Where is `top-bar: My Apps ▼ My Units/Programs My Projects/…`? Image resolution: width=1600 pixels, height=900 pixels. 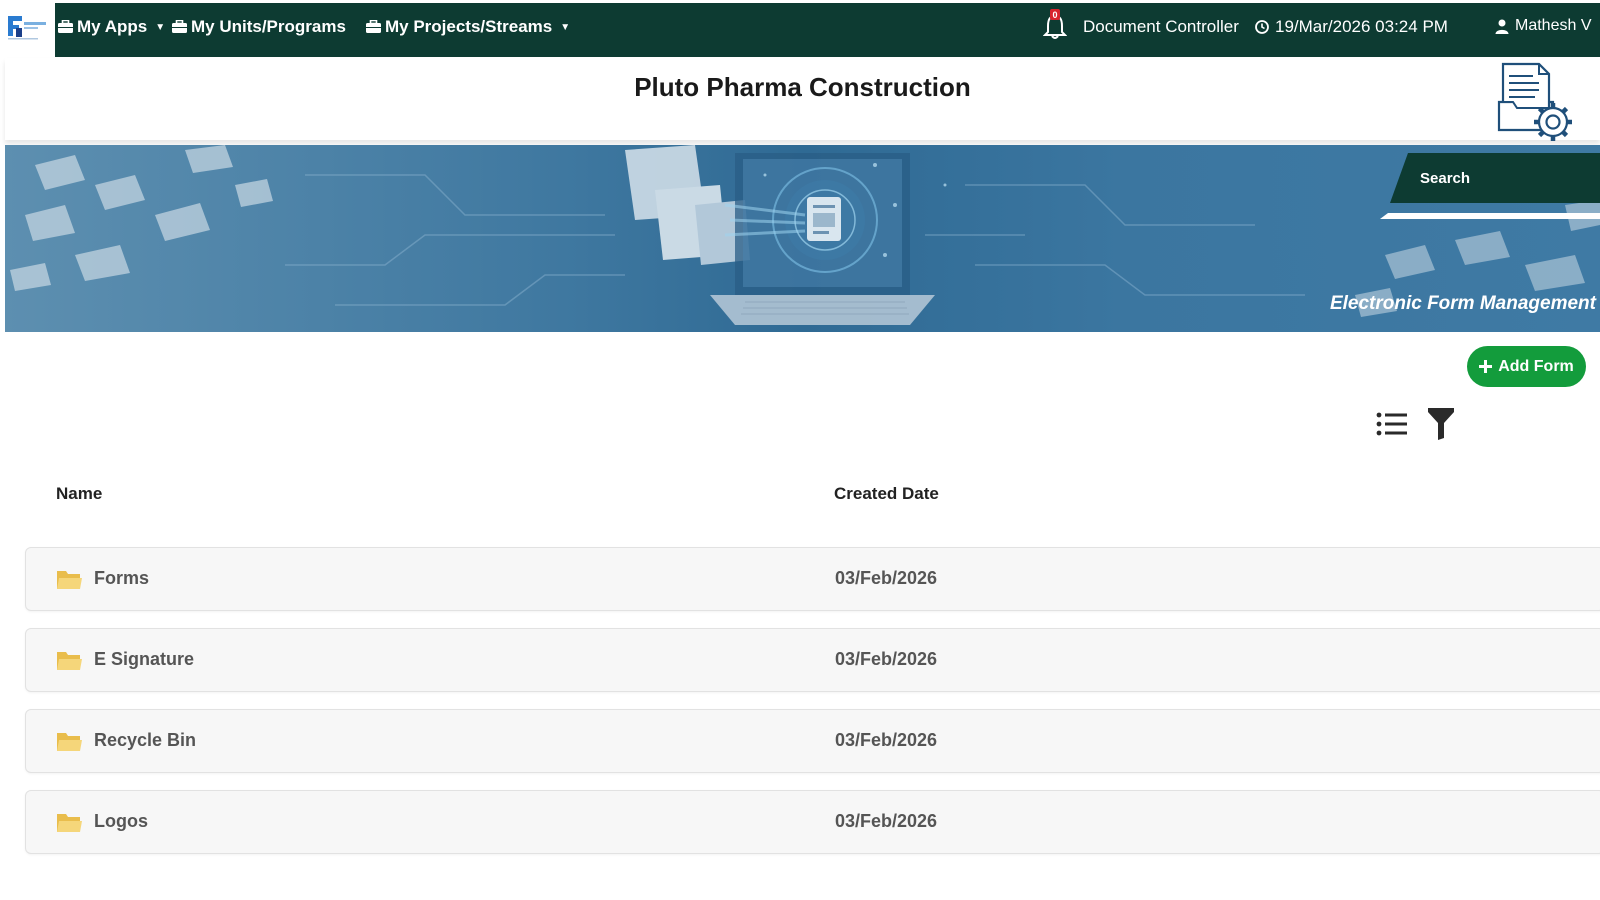
top-bar: My Apps ▼ My Units/Programs My Projects/… is located at coordinates (800, 29).